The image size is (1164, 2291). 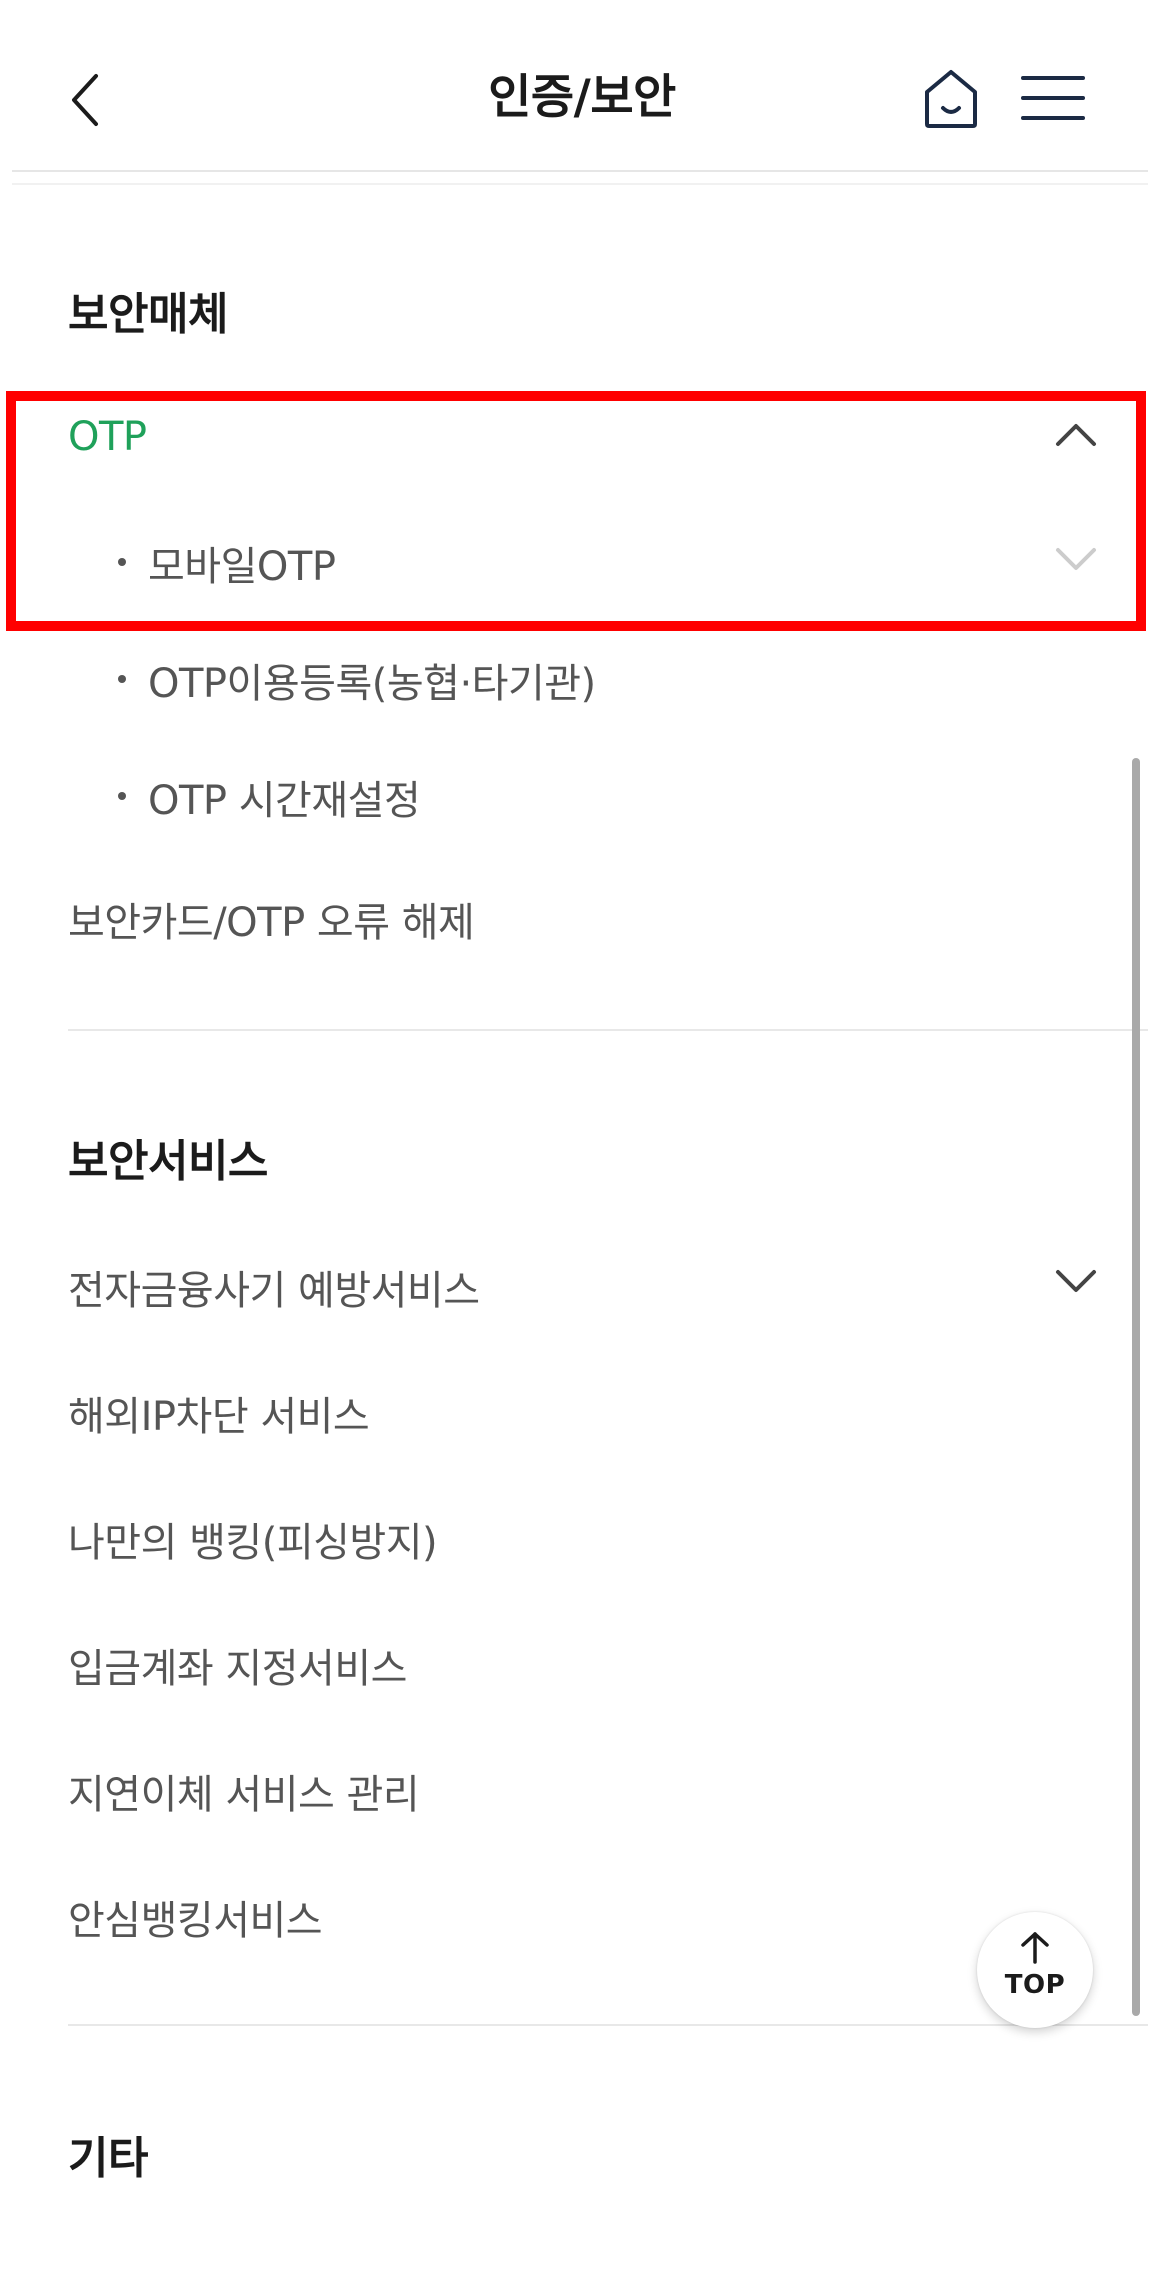 What do you see at coordinates (148, 314) in the screenshot?
I see `section-title-security-media: 보안매체` at bounding box center [148, 314].